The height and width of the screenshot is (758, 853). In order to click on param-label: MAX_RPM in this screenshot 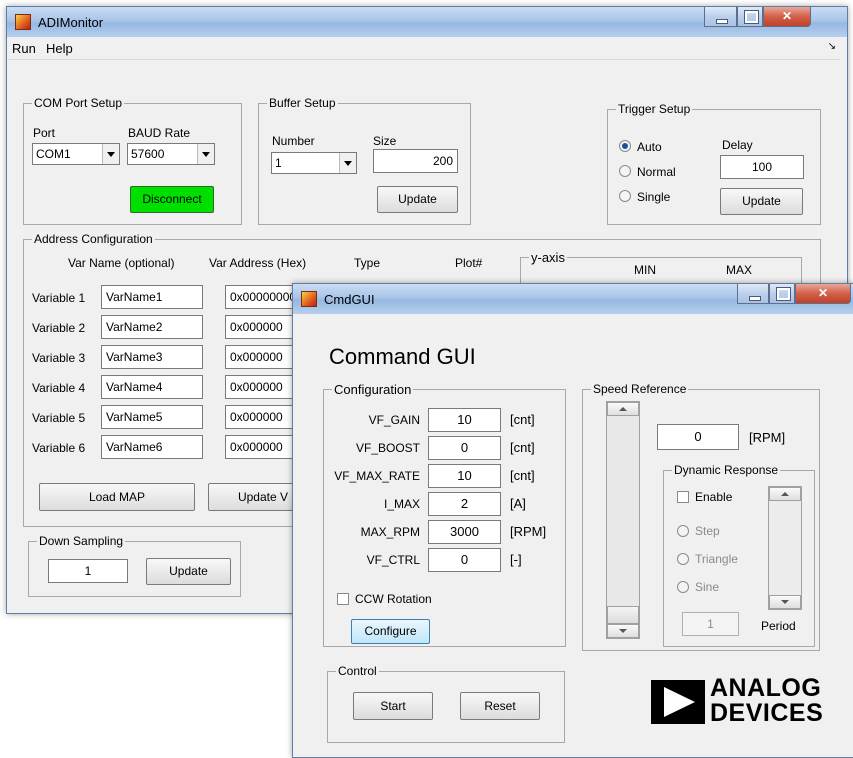, I will do `click(390, 532)`.